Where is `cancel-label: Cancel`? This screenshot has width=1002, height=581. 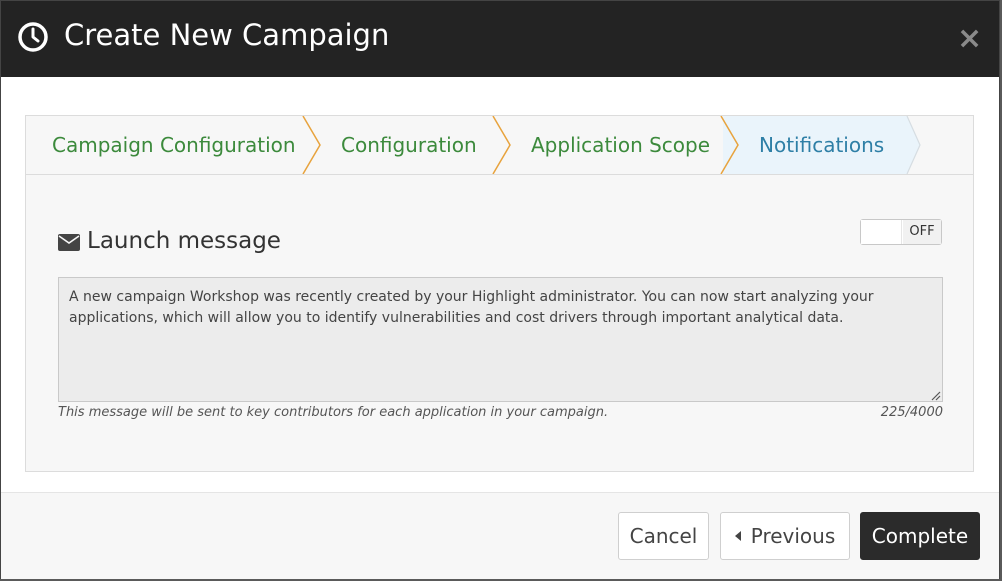 cancel-label: Cancel is located at coordinates (663, 536).